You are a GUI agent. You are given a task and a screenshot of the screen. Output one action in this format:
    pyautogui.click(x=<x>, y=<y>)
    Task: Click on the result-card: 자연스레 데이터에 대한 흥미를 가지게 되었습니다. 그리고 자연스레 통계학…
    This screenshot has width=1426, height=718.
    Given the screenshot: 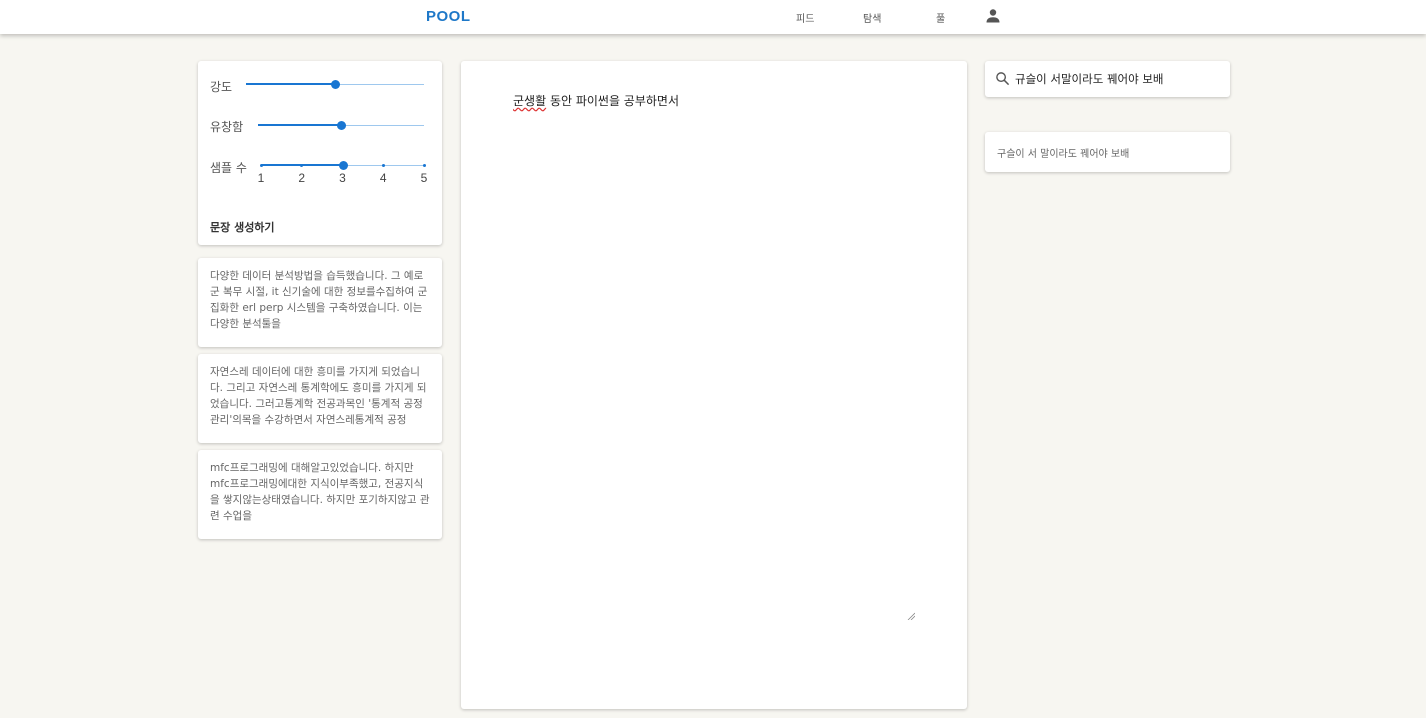 What is the action you would take?
    pyautogui.click(x=320, y=398)
    